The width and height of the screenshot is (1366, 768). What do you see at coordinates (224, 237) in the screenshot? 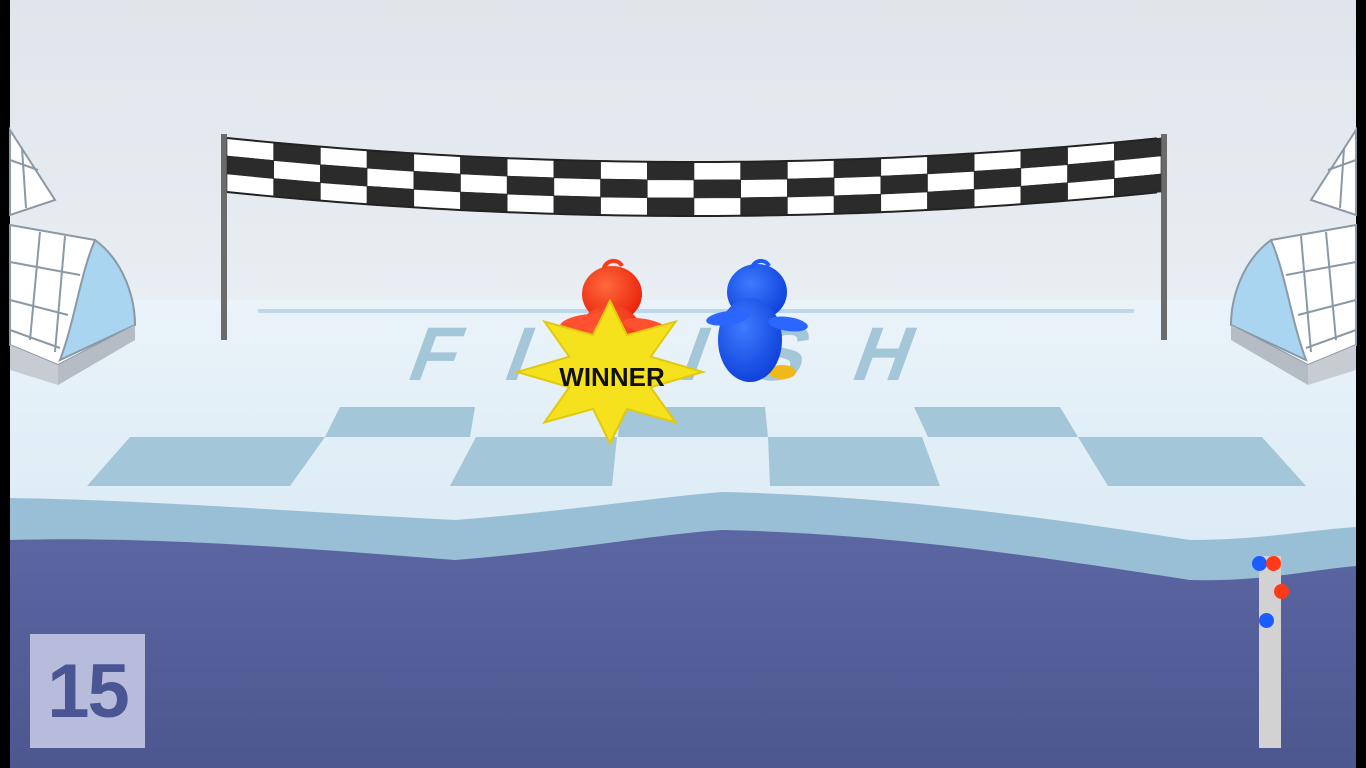
I see `banner-pole-left` at bounding box center [224, 237].